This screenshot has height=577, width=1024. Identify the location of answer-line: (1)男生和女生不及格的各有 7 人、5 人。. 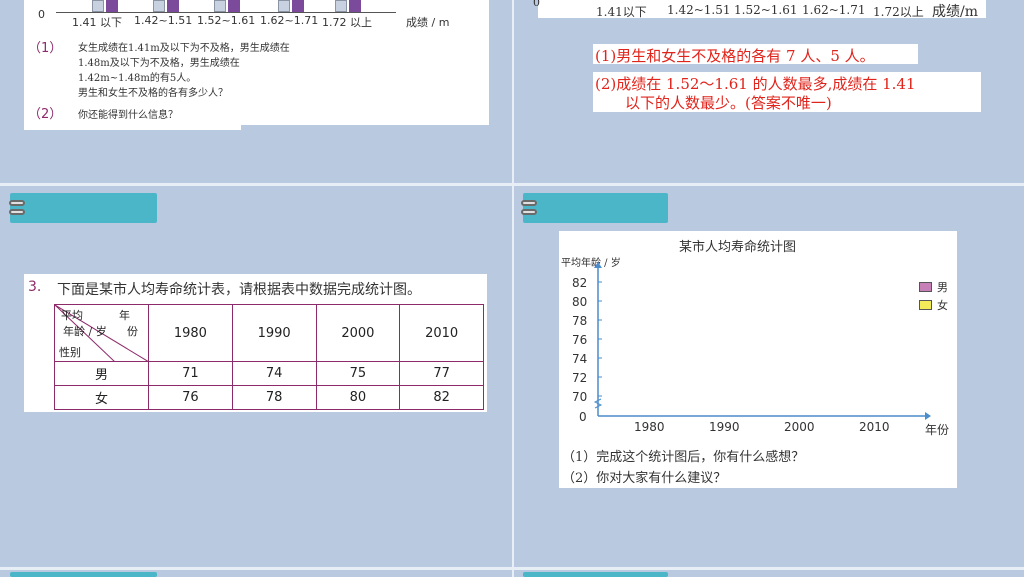
(735, 56).